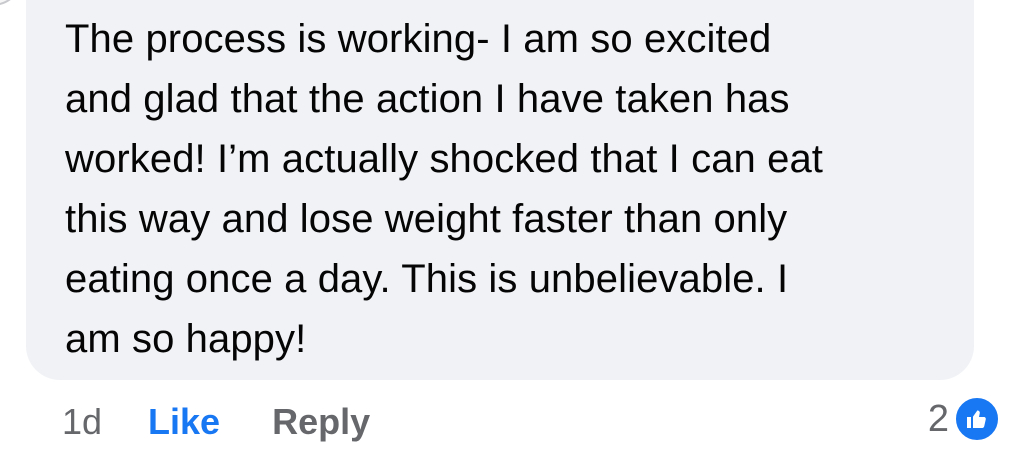  What do you see at coordinates (184, 422) in the screenshot?
I see `like-button: Like` at bounding box center [184, 422].